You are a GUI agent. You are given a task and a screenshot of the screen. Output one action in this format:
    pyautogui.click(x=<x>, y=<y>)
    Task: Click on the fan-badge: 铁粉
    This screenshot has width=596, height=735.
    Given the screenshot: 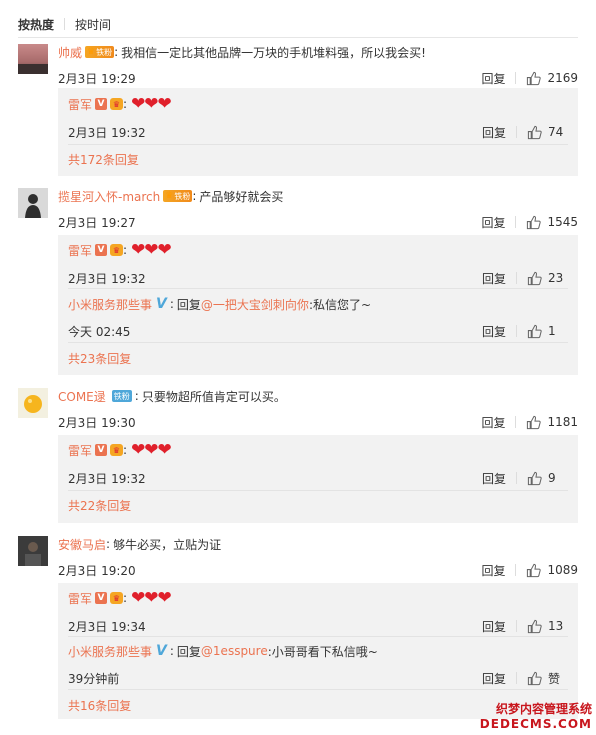 What is the action you would take?
    pyautogui.click(x=121, y=396)
    